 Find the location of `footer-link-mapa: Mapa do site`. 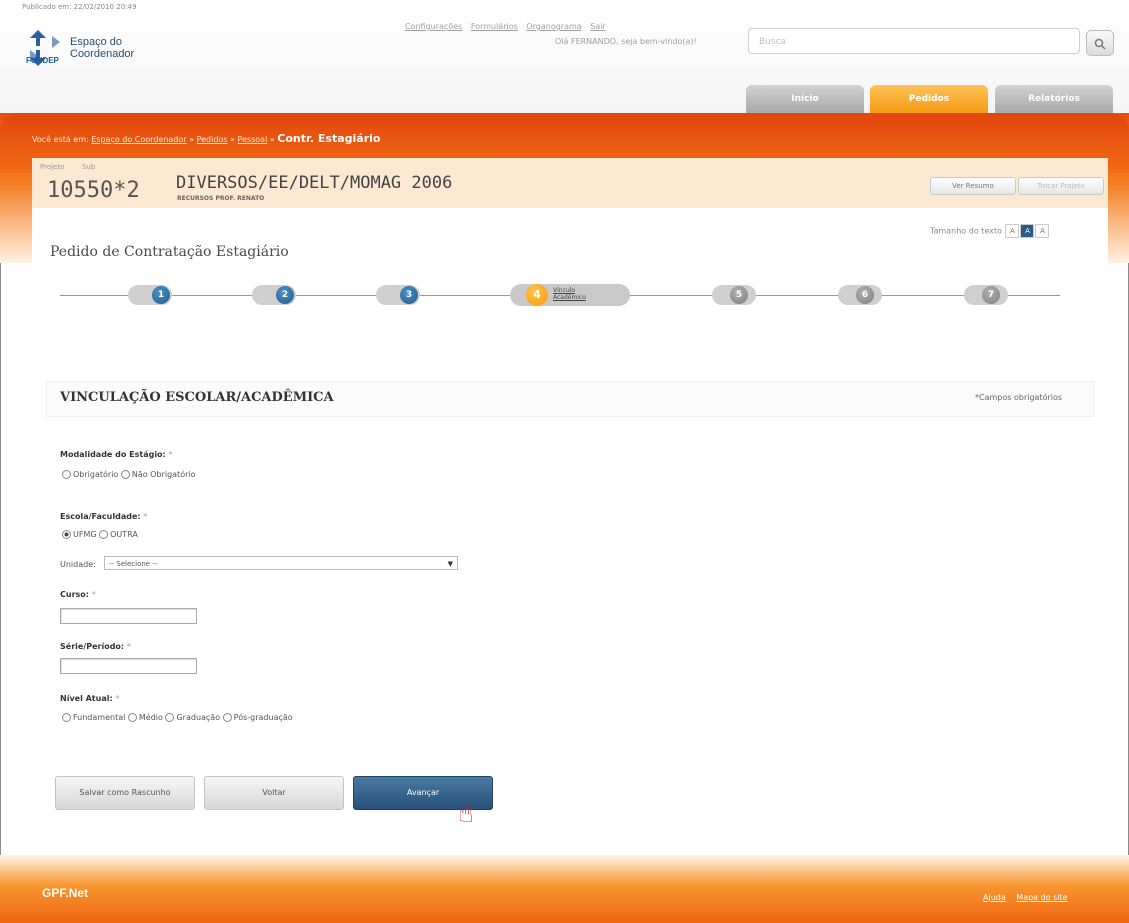

footer-link-mapa: Mapa do site is located at coordinates (1041, 897).